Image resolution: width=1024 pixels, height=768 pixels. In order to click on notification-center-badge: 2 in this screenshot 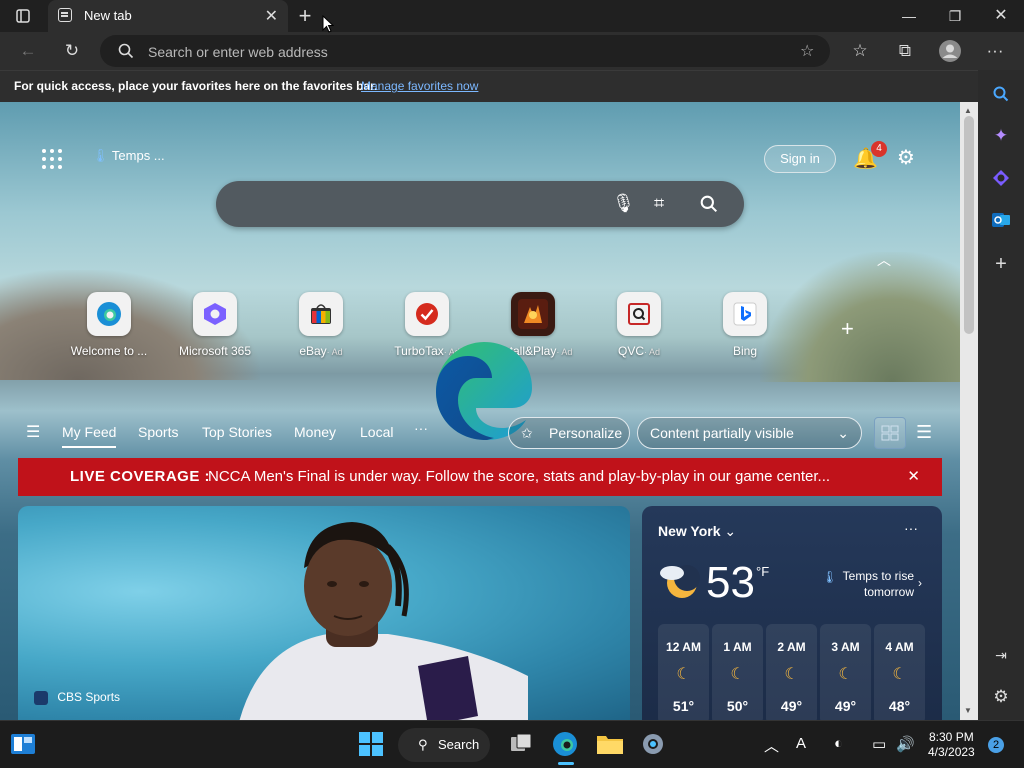, I will do `click(996, 745)`.